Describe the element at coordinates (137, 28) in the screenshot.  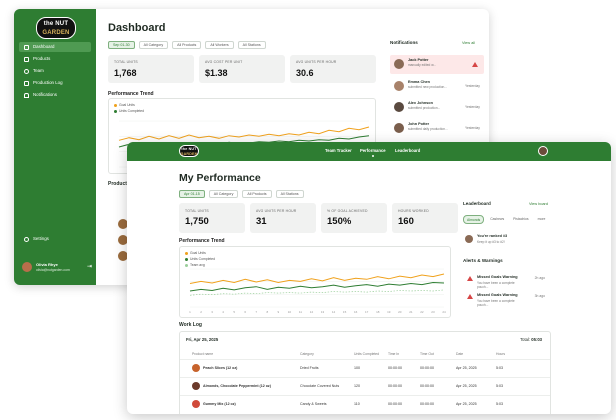
I see `page-title: Dashboard` at that location.